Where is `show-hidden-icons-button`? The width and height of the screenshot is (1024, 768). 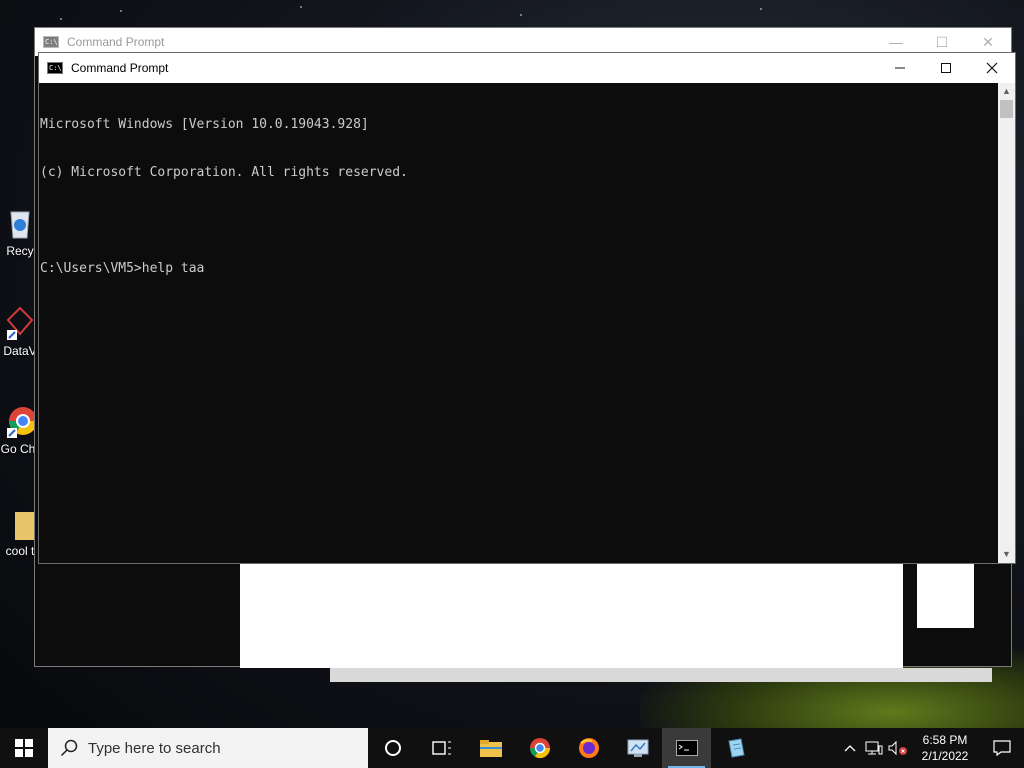
show-hidden-icons-button is located at coordinates (850, 748).